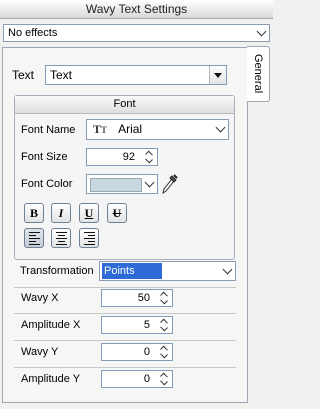  I want to click on font-color-swatch, so click(116, 185).